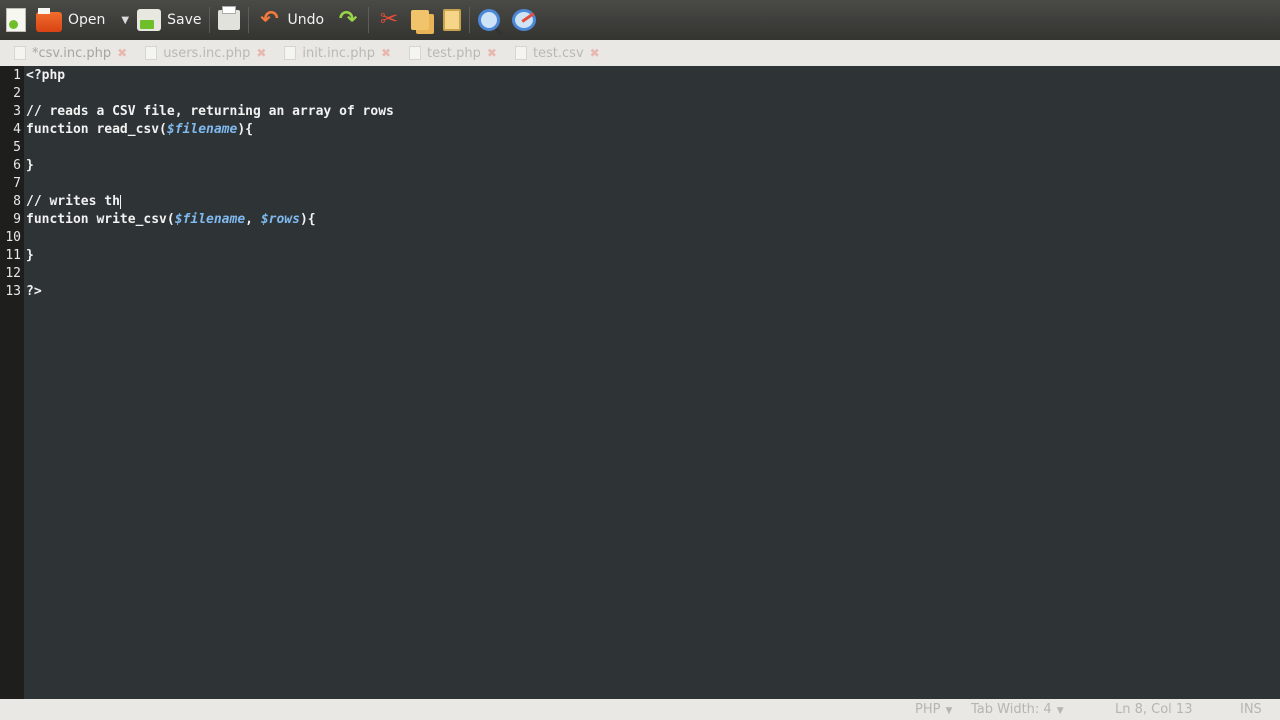 The height and width of the screenshot is (720, 1280). I want to click on code-line: <?php, so click(45, 76).